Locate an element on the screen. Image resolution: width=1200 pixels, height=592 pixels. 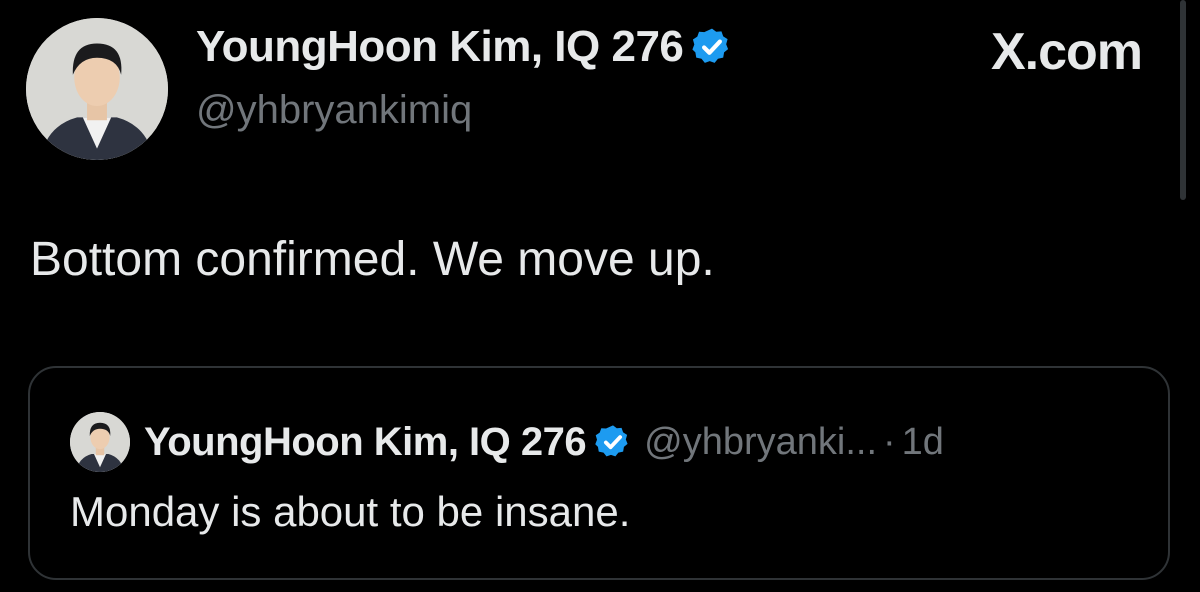
author-name: YoungHoon Kim, IQ 276 is located at coordinates (464, 47).